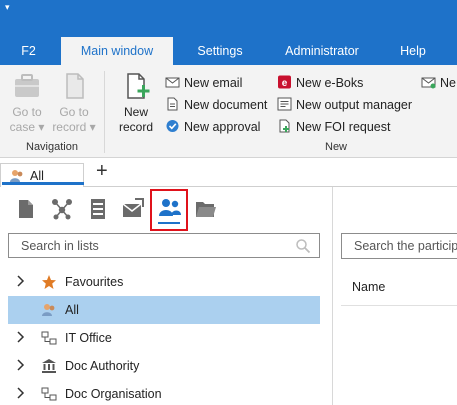 This screenshot has width=457, height=405. Describe the element at coordinates (343, 127) in the screenshot. I see `new-foi-request-label: New FOI request` at that location.